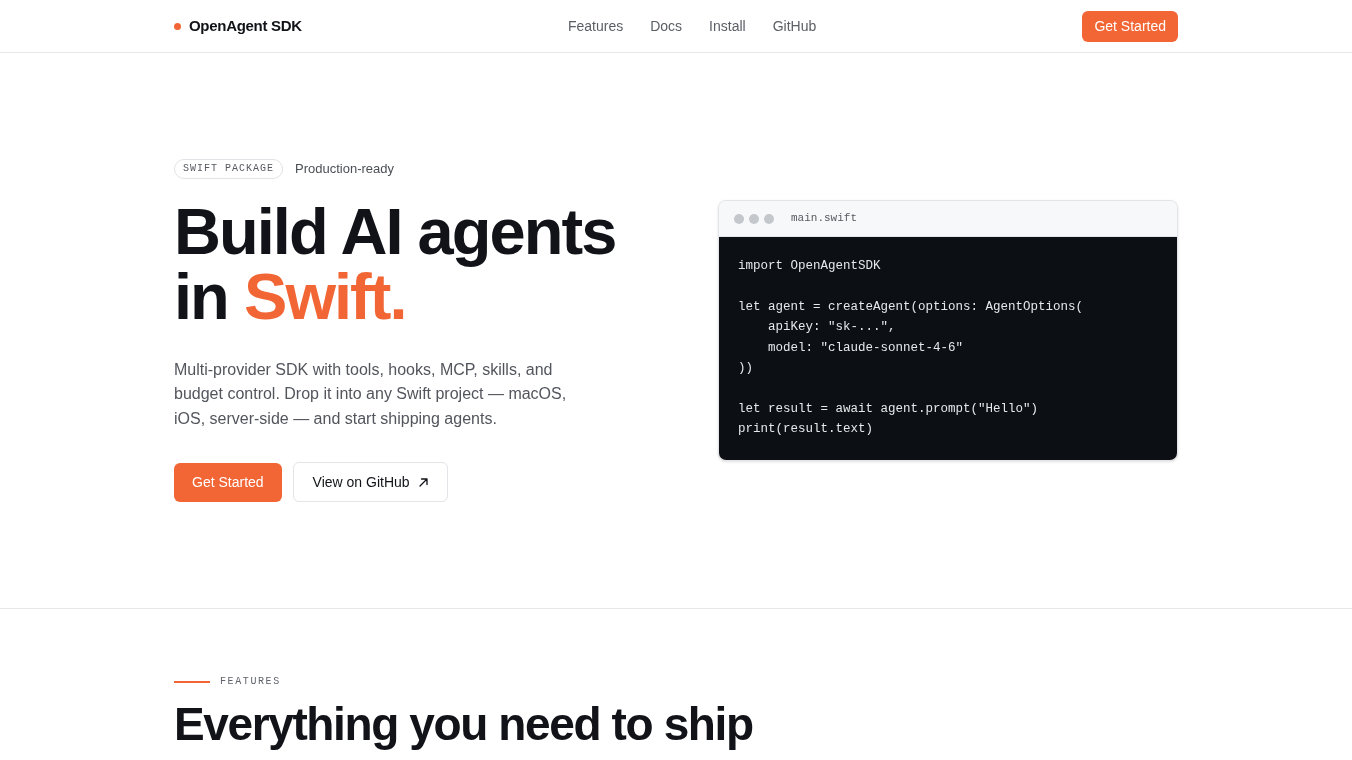 The width and height of the screenshot is (1352, 760). What do you see at coordinates (727, 26) in the screenshot?
I see `nav-link: Install` at bounding box center [727, 26].